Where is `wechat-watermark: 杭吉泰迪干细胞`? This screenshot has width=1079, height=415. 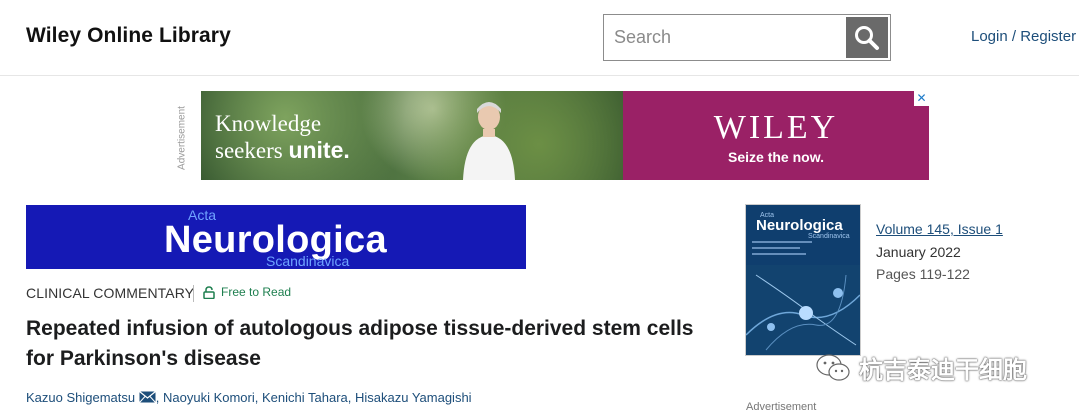
wechat-watermark: 杭吉泰迪干细胞 is located at coordinates (921, 367).